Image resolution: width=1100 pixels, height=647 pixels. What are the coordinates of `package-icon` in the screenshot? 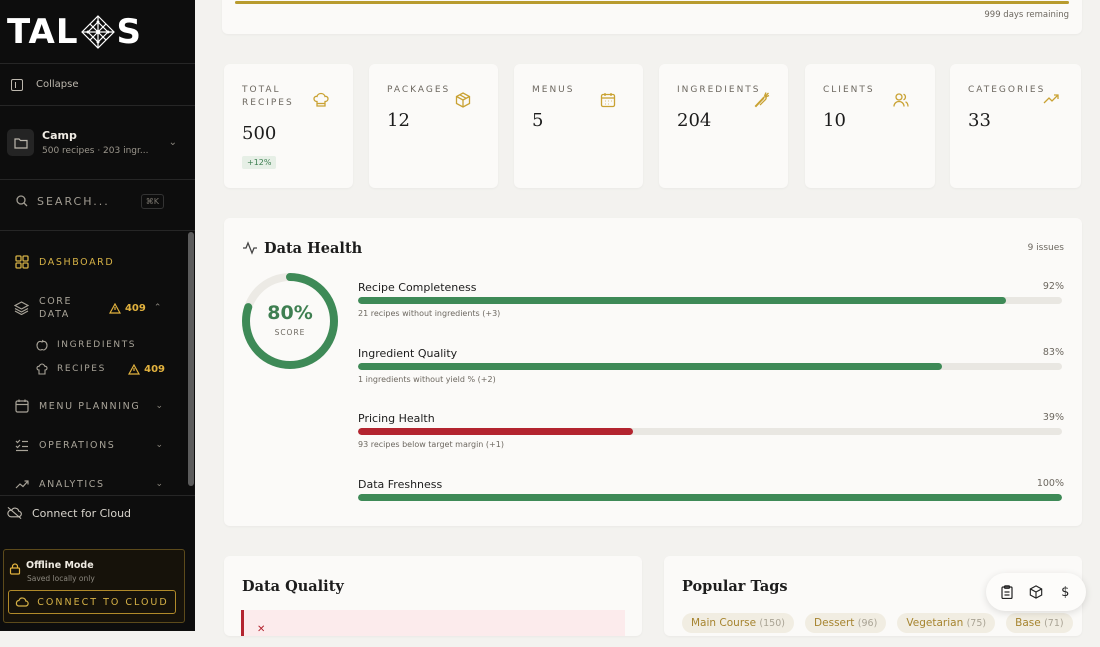 It's located at (463, 100).